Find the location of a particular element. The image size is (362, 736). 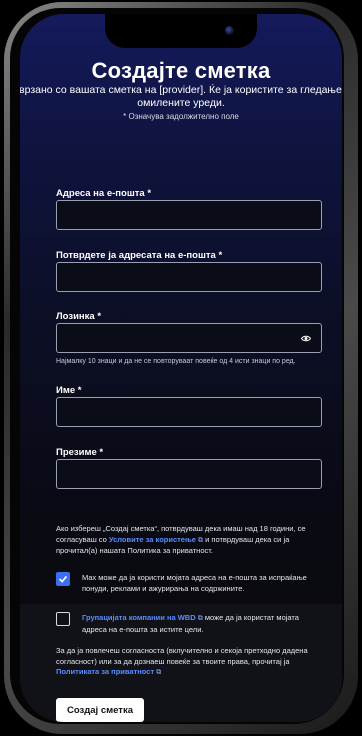

terms-link: Условите за користење is located at coordinates (152, 539).